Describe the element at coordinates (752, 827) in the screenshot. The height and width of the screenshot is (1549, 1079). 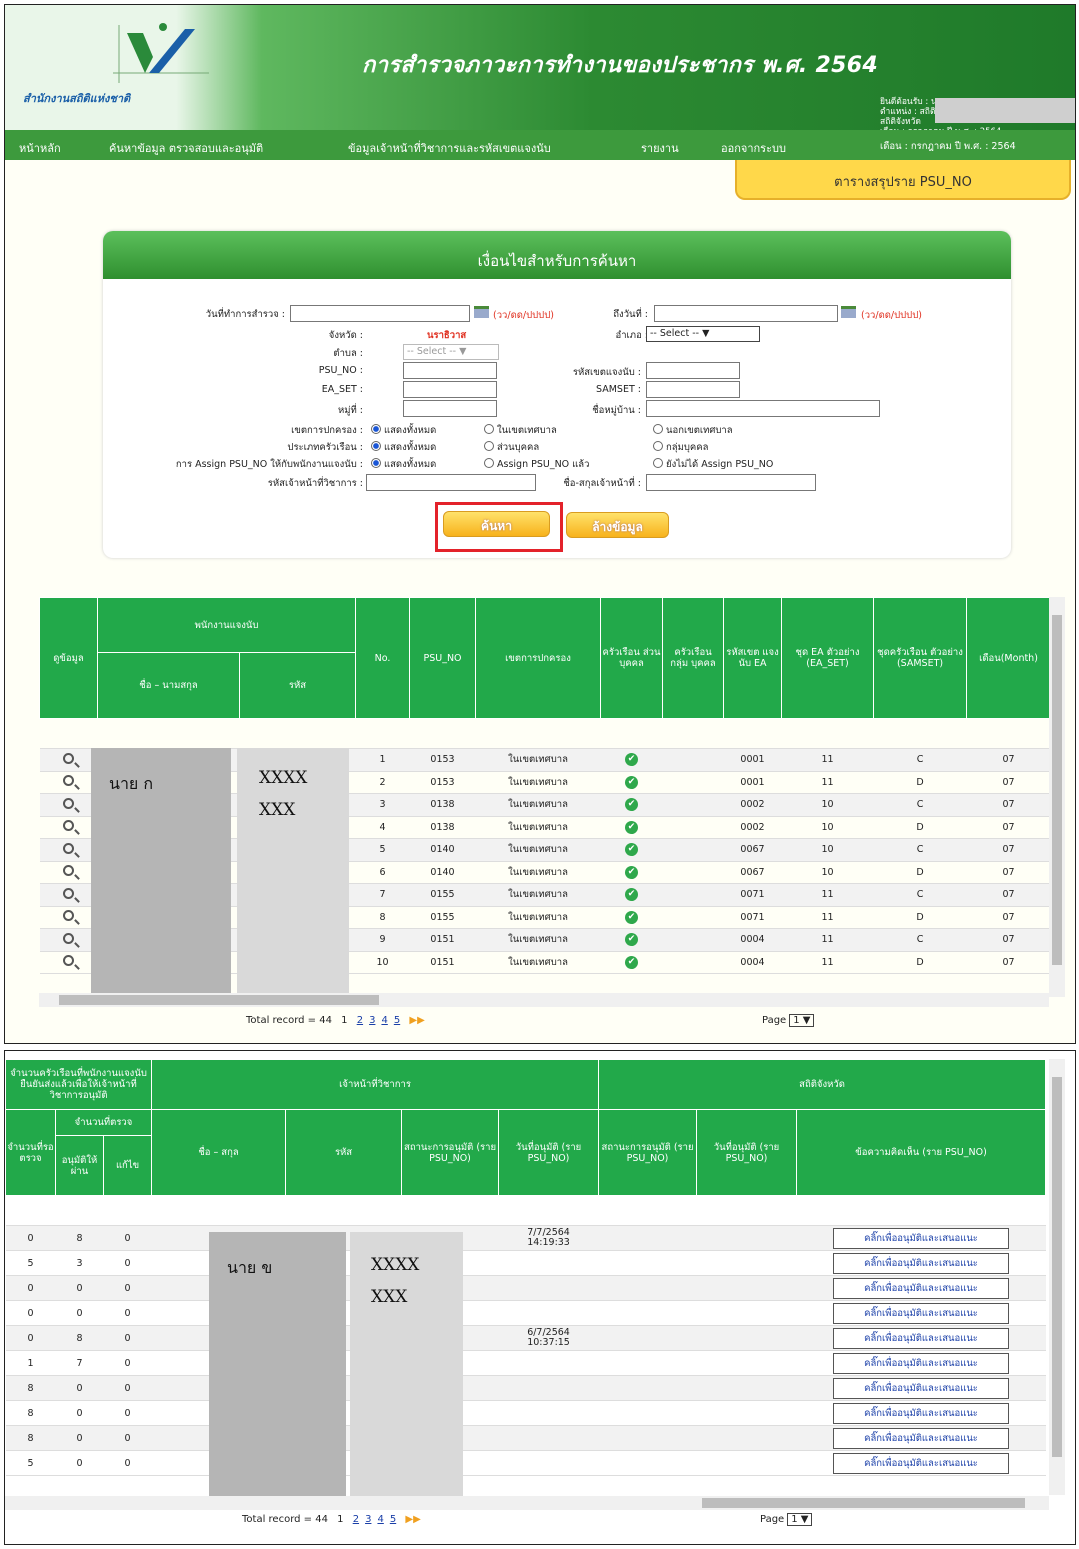
I see `ea-cell: 0002` at that location.